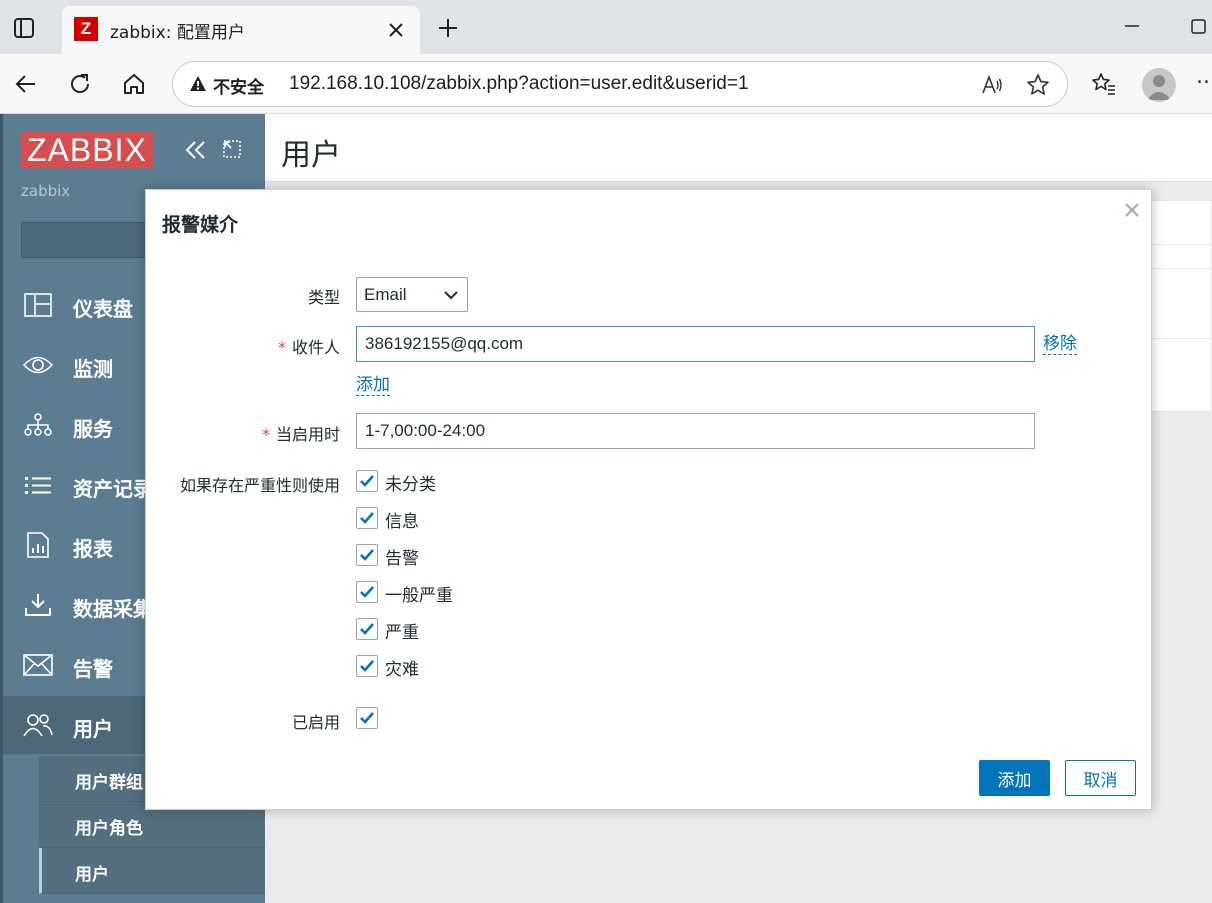  I want to click on refresh-button, so click(80, 84).